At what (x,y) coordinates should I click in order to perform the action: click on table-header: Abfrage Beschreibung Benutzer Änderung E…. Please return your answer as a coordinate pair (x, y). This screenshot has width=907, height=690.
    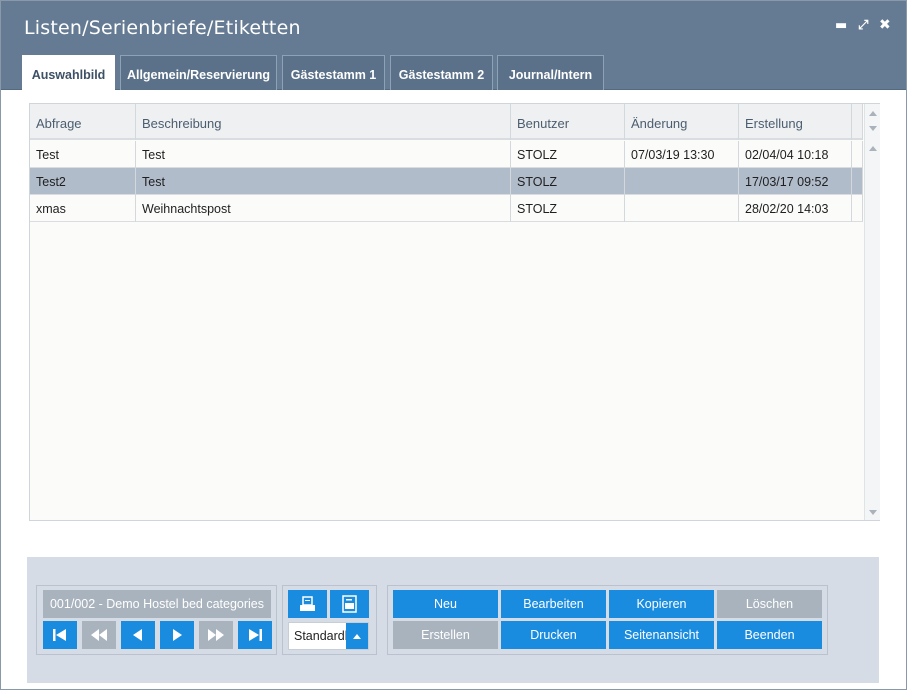
    Looking at the image, I should click on (446, 122).